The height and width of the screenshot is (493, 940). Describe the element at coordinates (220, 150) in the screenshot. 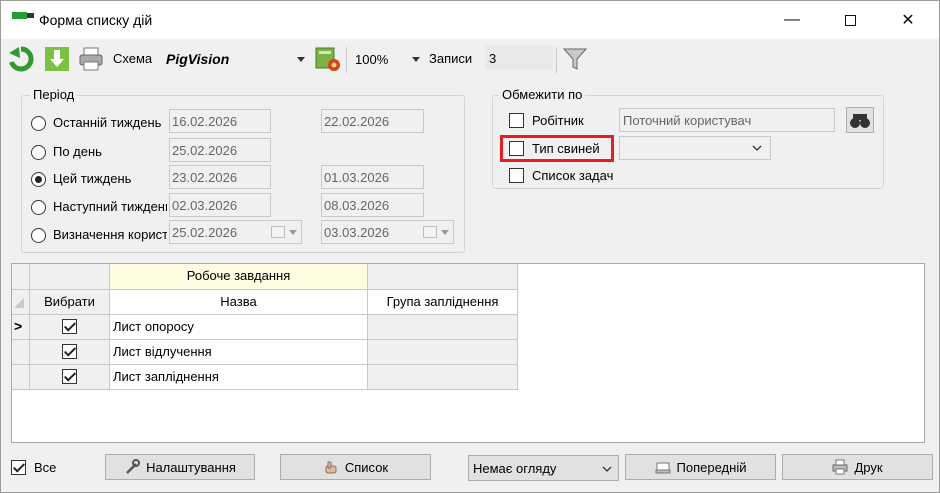

I see `period-from-date: 25.02.2026` at that location.